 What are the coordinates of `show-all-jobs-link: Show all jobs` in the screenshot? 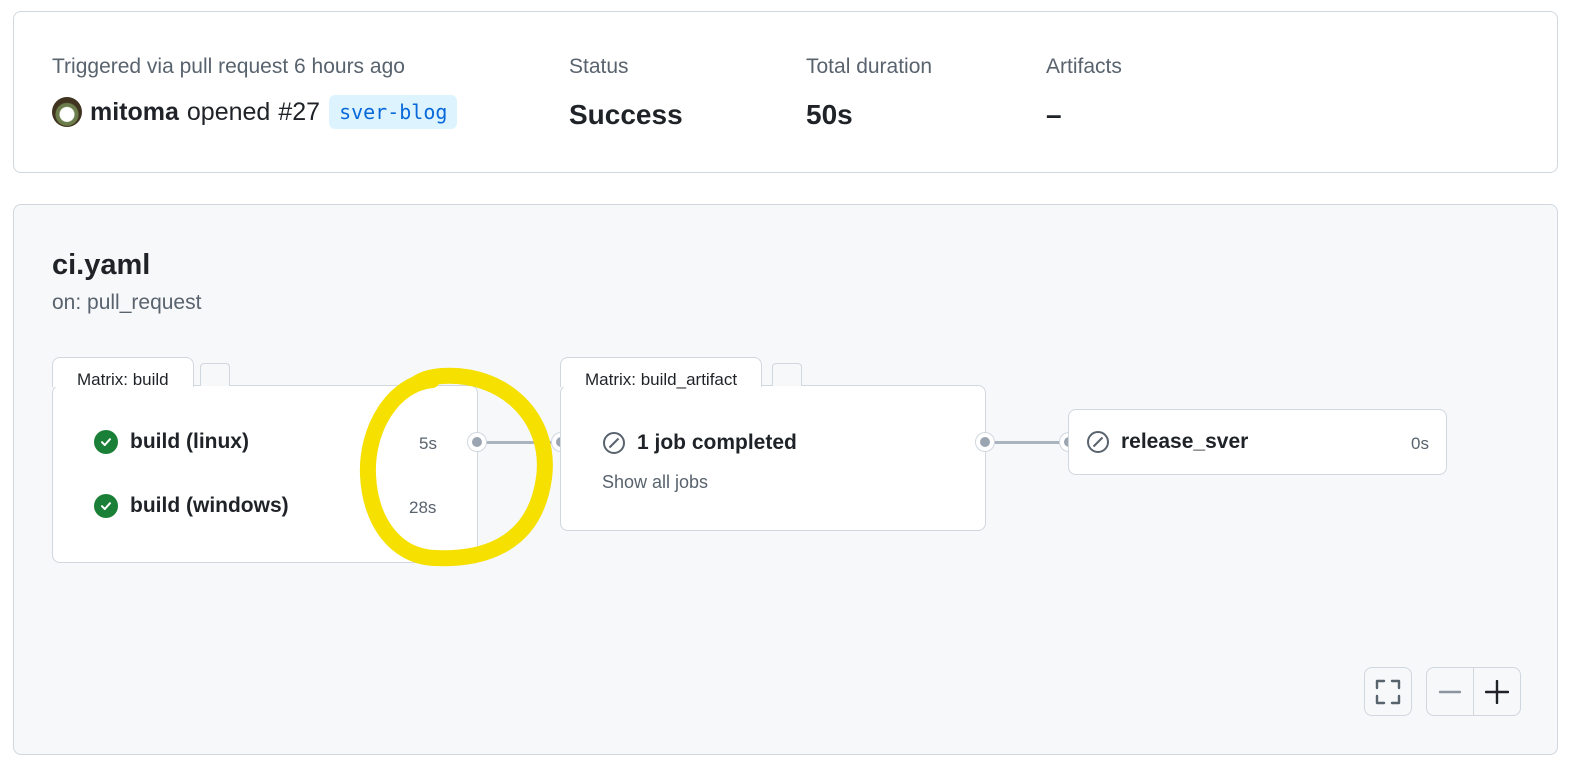 It's located at (655, 482).